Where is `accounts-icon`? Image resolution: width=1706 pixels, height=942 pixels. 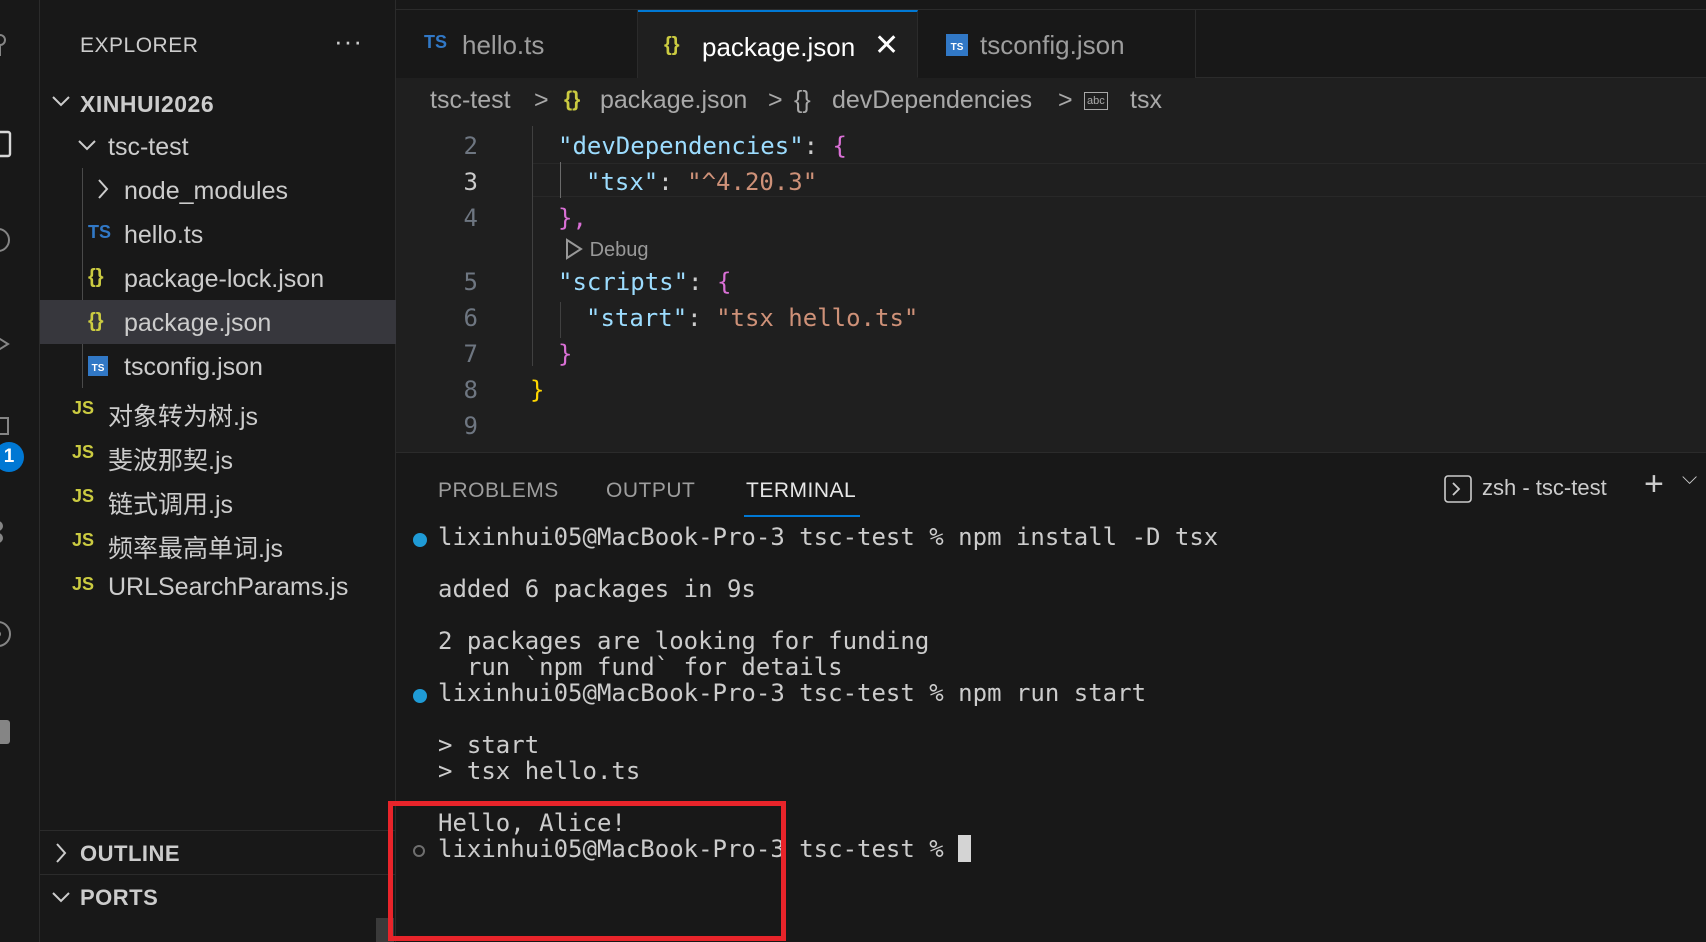
accounts-icon is located at coordinates (7, 534).